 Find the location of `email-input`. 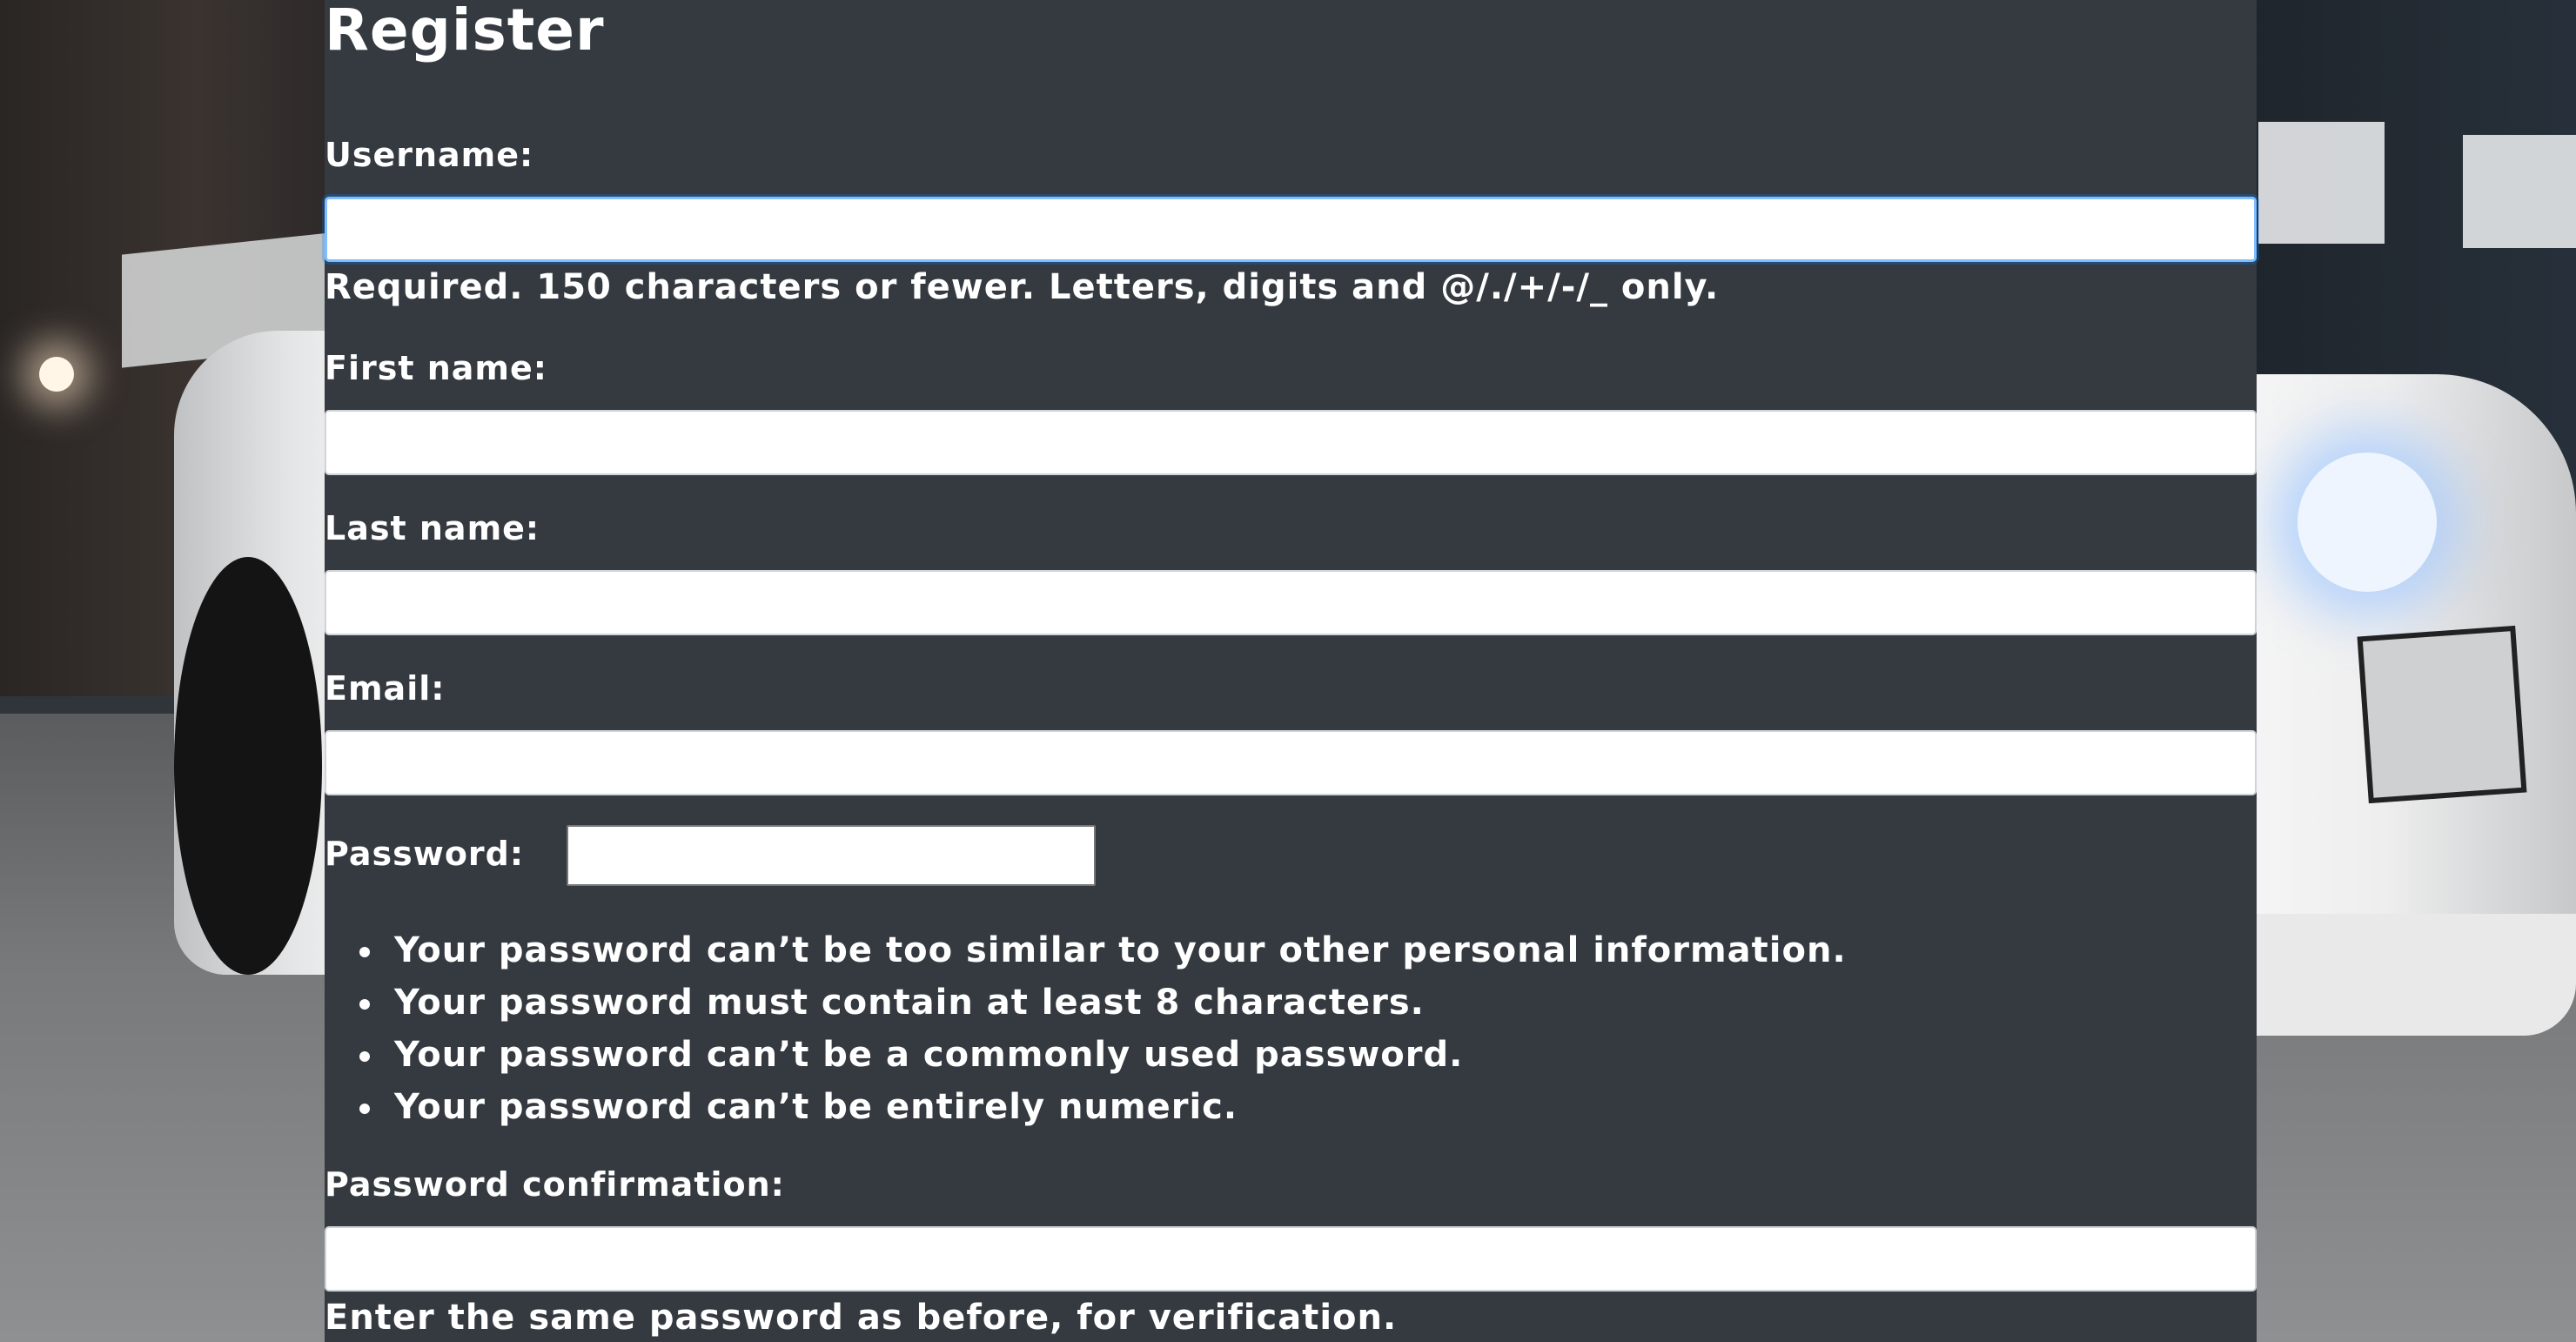

email-input is located at coordinates (1291, 762).